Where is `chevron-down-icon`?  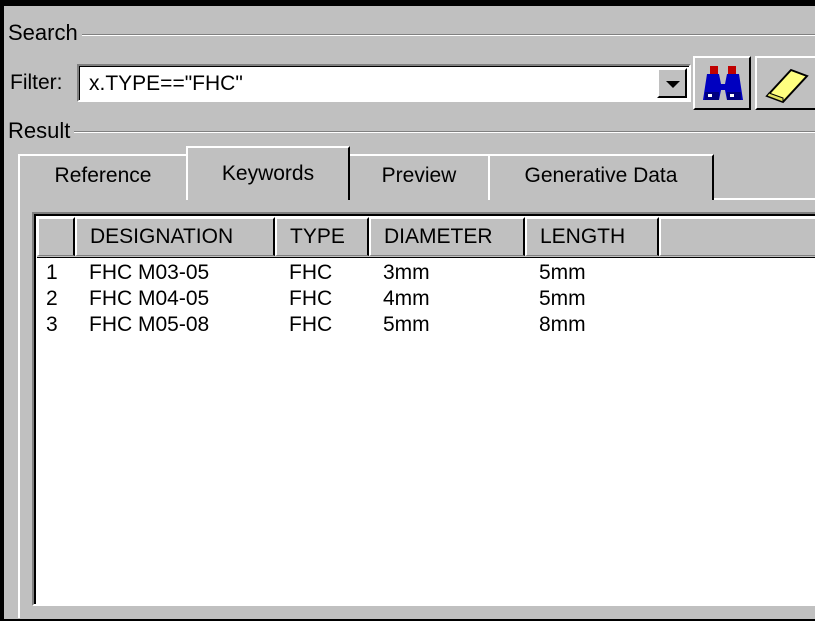
chevron-down-icon is located at coordinates (673, 84).